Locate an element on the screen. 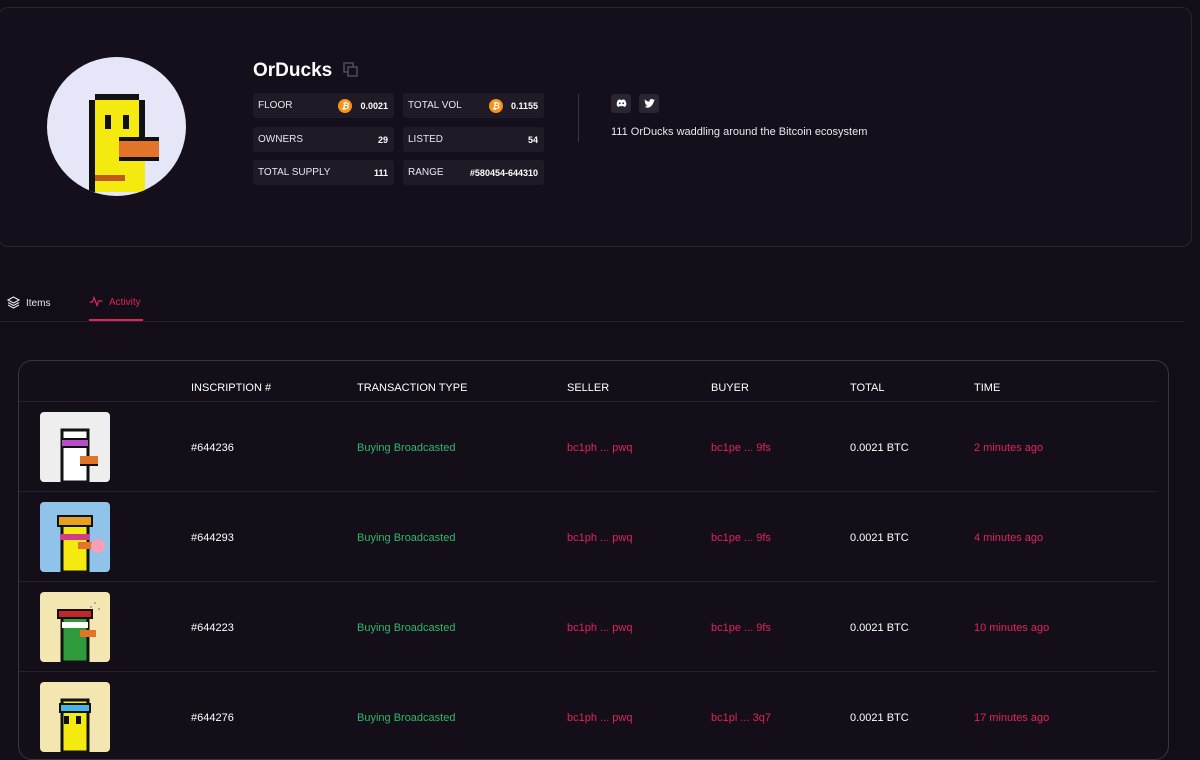 The height and width of the screenshot is (760, 1200). column-header: TIME is located at coordinates (987, 388).